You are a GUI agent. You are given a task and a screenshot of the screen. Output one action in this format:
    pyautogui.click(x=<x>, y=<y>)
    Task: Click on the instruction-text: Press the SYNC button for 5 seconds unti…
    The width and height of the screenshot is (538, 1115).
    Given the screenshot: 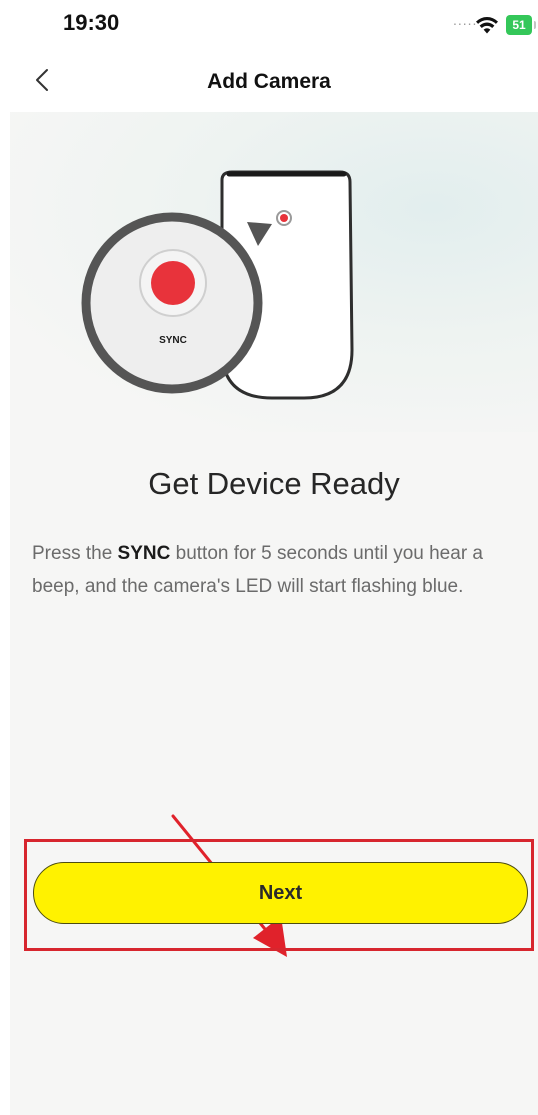 What is the action you would take?
    pyautogui.click(x=282, y=570)
    